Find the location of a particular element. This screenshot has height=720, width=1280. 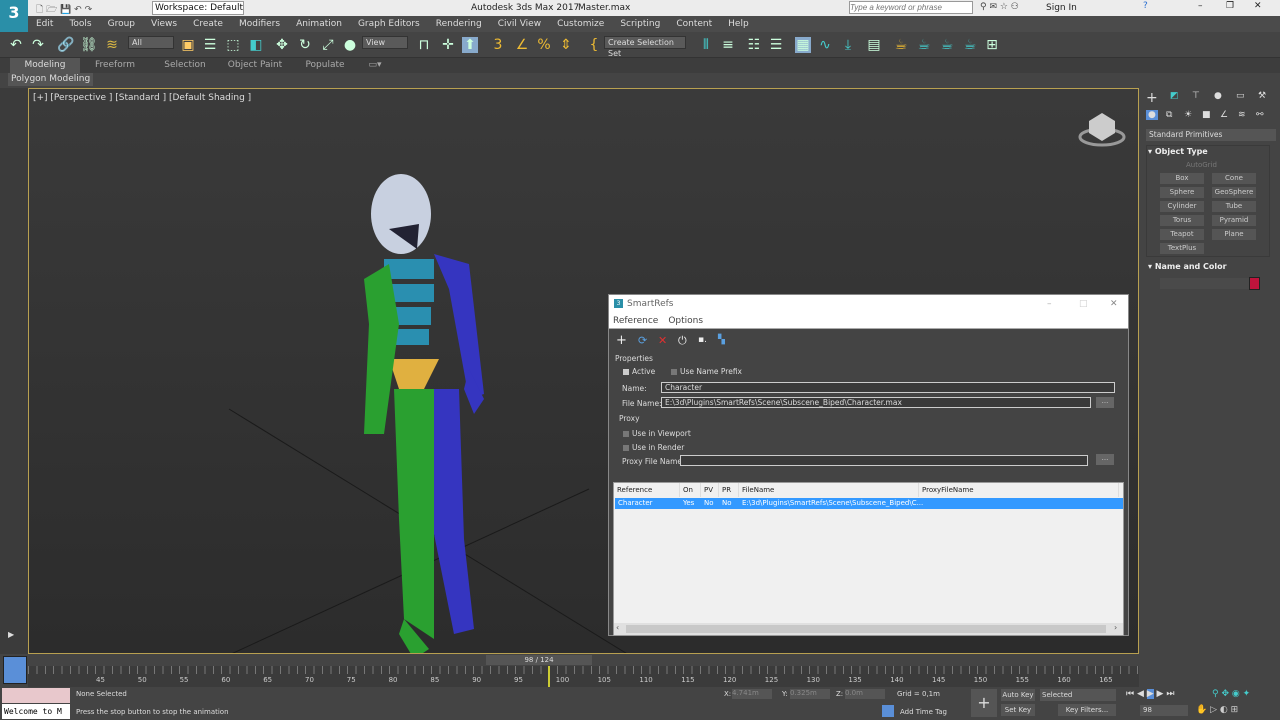

box-button: Box is located at coordinates (1182, 178).